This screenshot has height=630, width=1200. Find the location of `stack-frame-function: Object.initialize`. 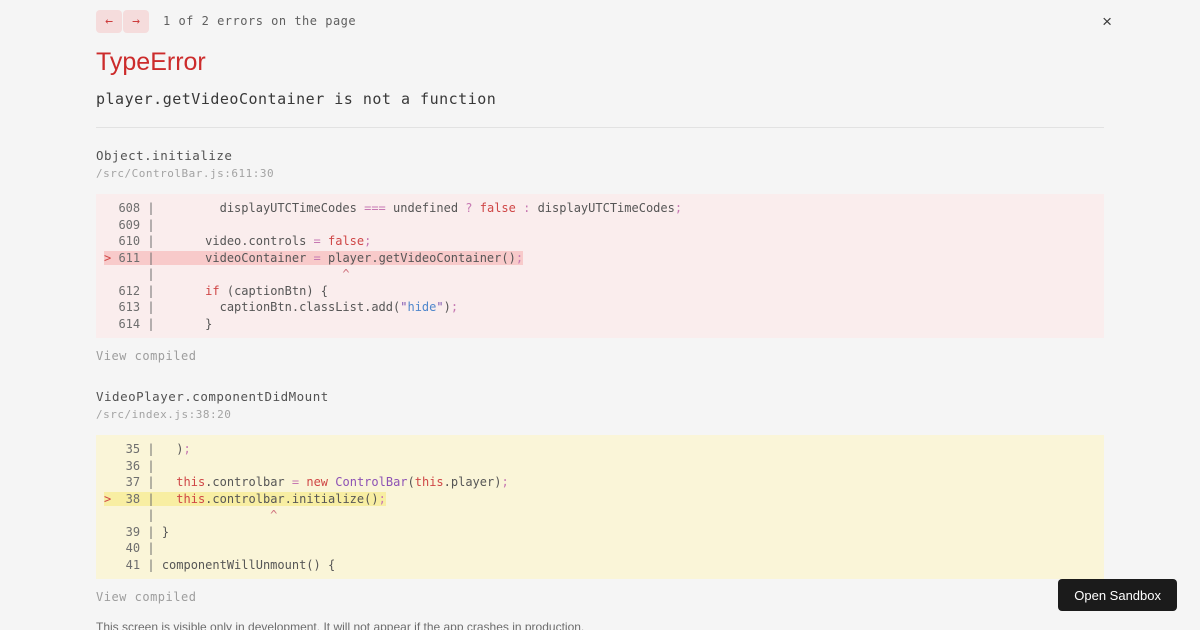

stack-frame-function: Object.initialize is located at coordinates (164, 155).